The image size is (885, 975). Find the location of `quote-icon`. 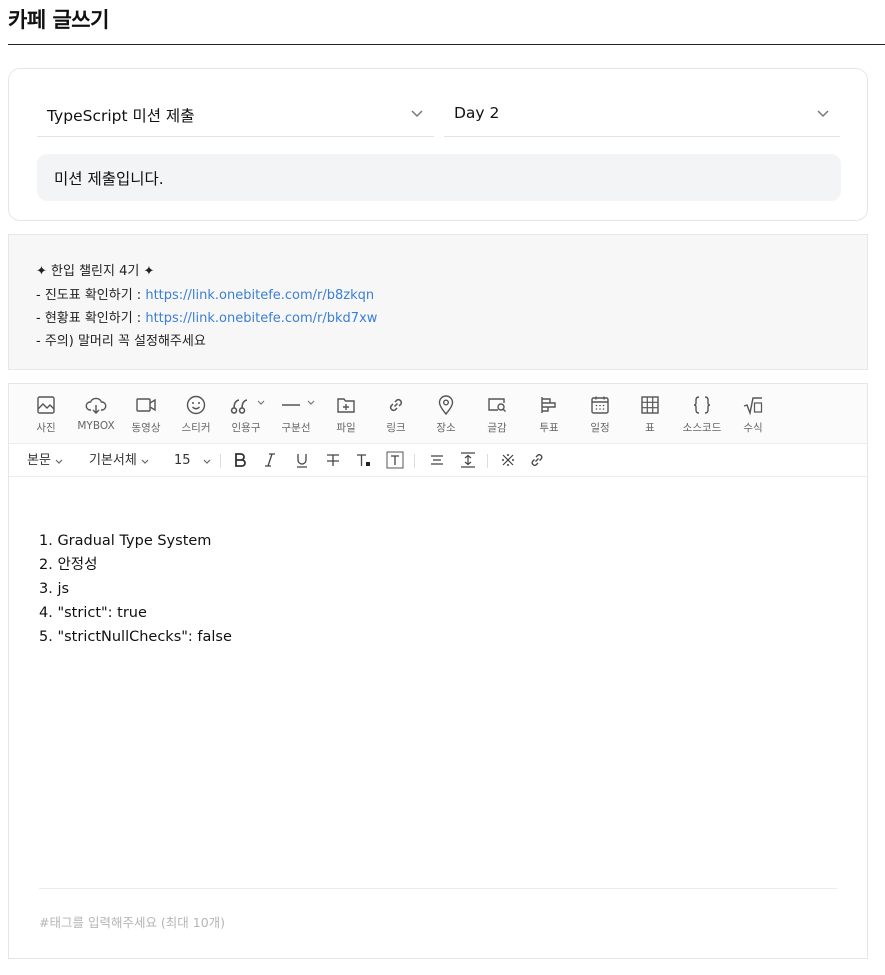

quote-icon is located at coordinates (239, 406).